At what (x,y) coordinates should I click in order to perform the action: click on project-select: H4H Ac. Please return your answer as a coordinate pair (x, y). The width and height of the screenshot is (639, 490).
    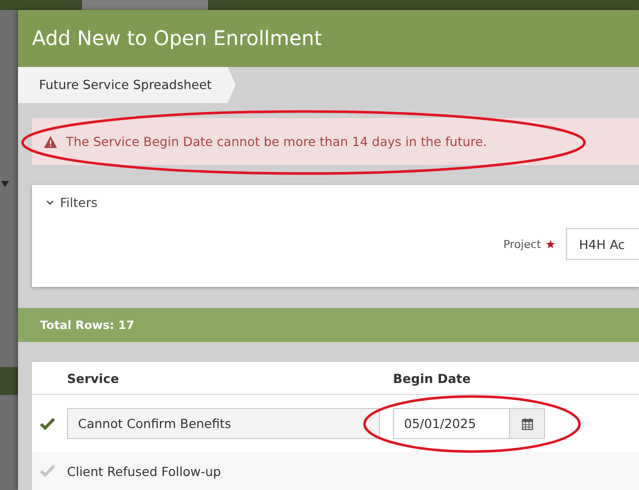
    Looking at the image, I should click on (602, 244).